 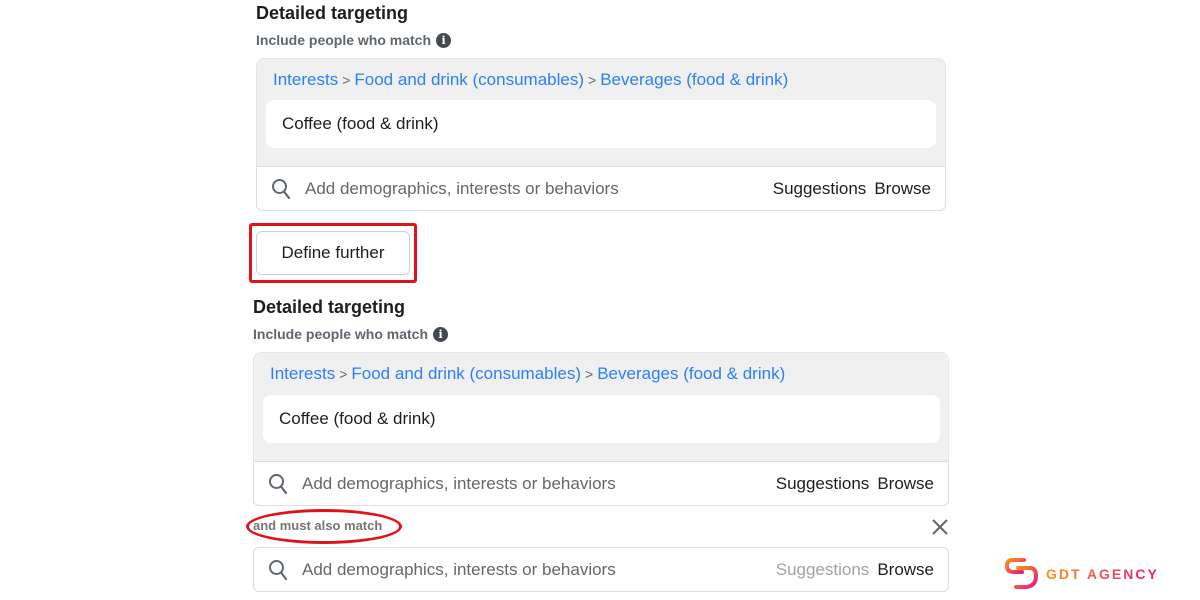 I want to click on define-further-button: Define further, so click(x=333, y=253).